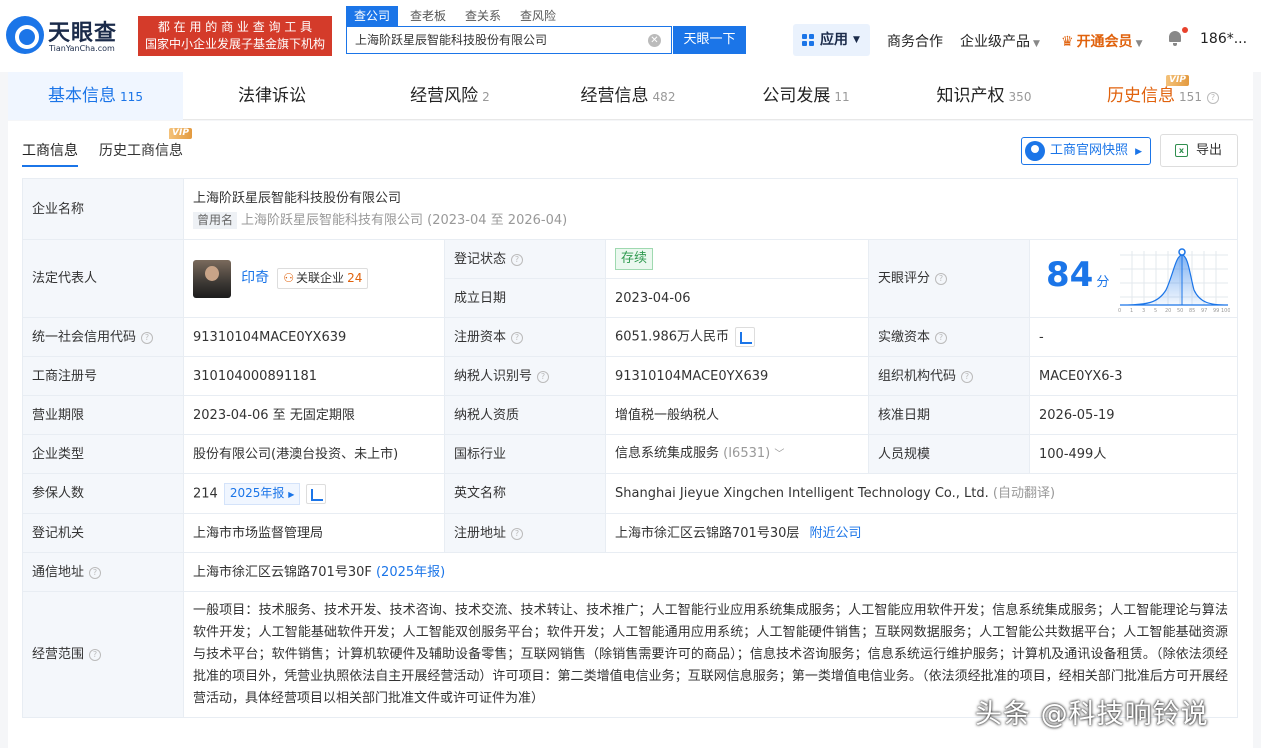 This screenshot has width=1261, height=748. I want to click on nav-cooperation: 商务合作, so click(915, 41).